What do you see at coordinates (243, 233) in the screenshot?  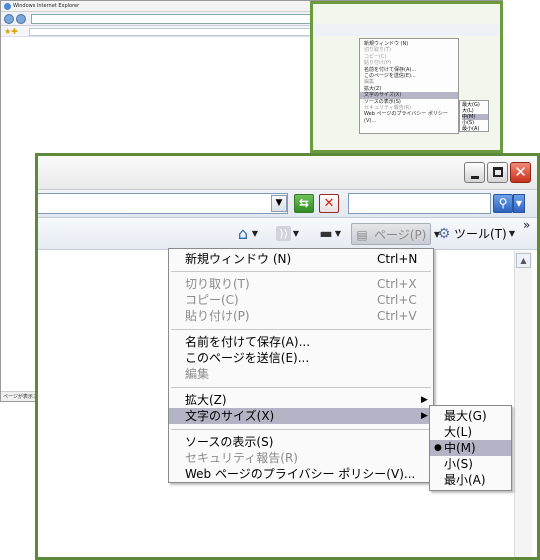 I see `home-icon: ⌂` at bounding box center [243, 233].